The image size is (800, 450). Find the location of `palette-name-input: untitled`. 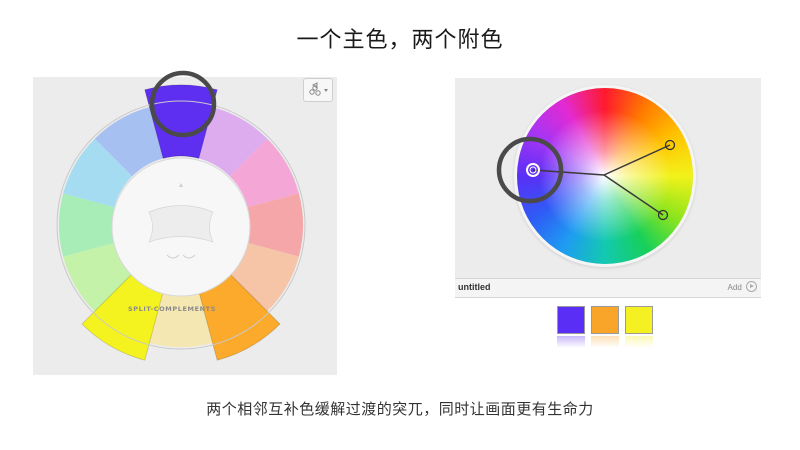

palette-name-input: untitled is located at coordinates (474, 287).